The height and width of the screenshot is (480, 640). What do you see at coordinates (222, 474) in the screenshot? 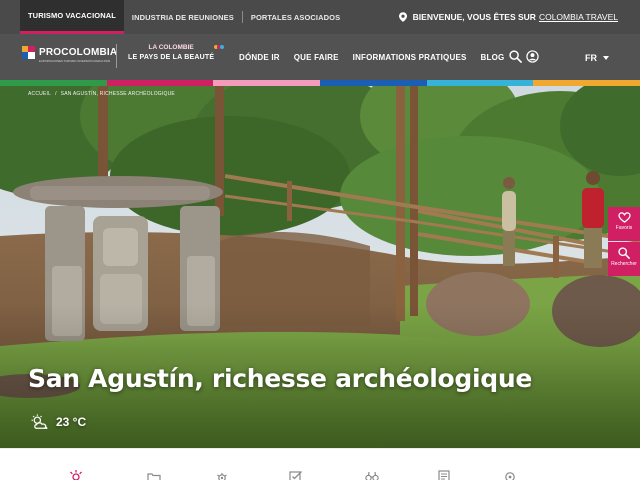
I see `gear-icon` at bounding box center [222, 474].